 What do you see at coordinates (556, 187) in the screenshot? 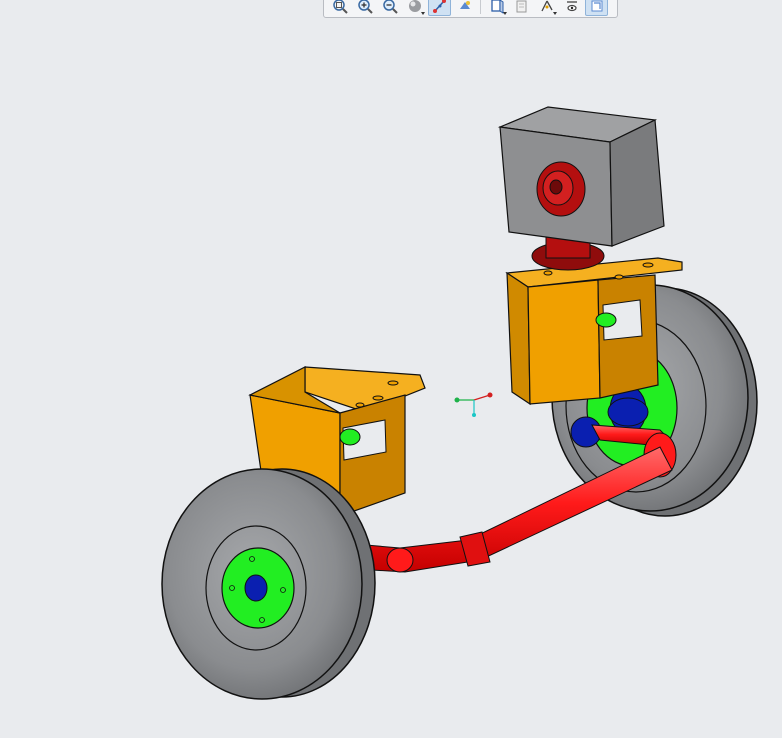
I see `motor-pulley-hub` at bounding box center [556, 187].